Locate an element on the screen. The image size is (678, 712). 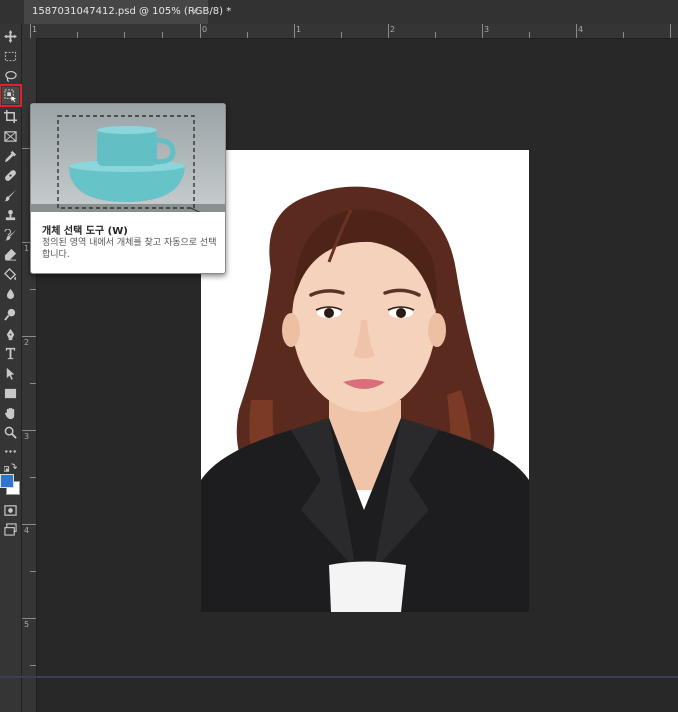
bucket-icon is located at coordinates (10, 274).